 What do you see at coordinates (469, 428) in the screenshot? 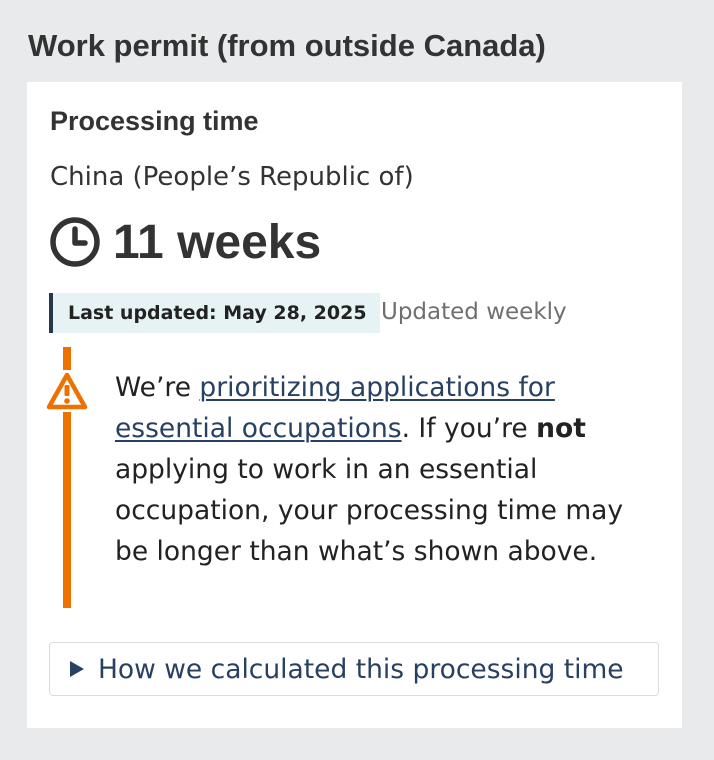
I see `notice-after-link: . If you’re` at bounding box center [469, 428].